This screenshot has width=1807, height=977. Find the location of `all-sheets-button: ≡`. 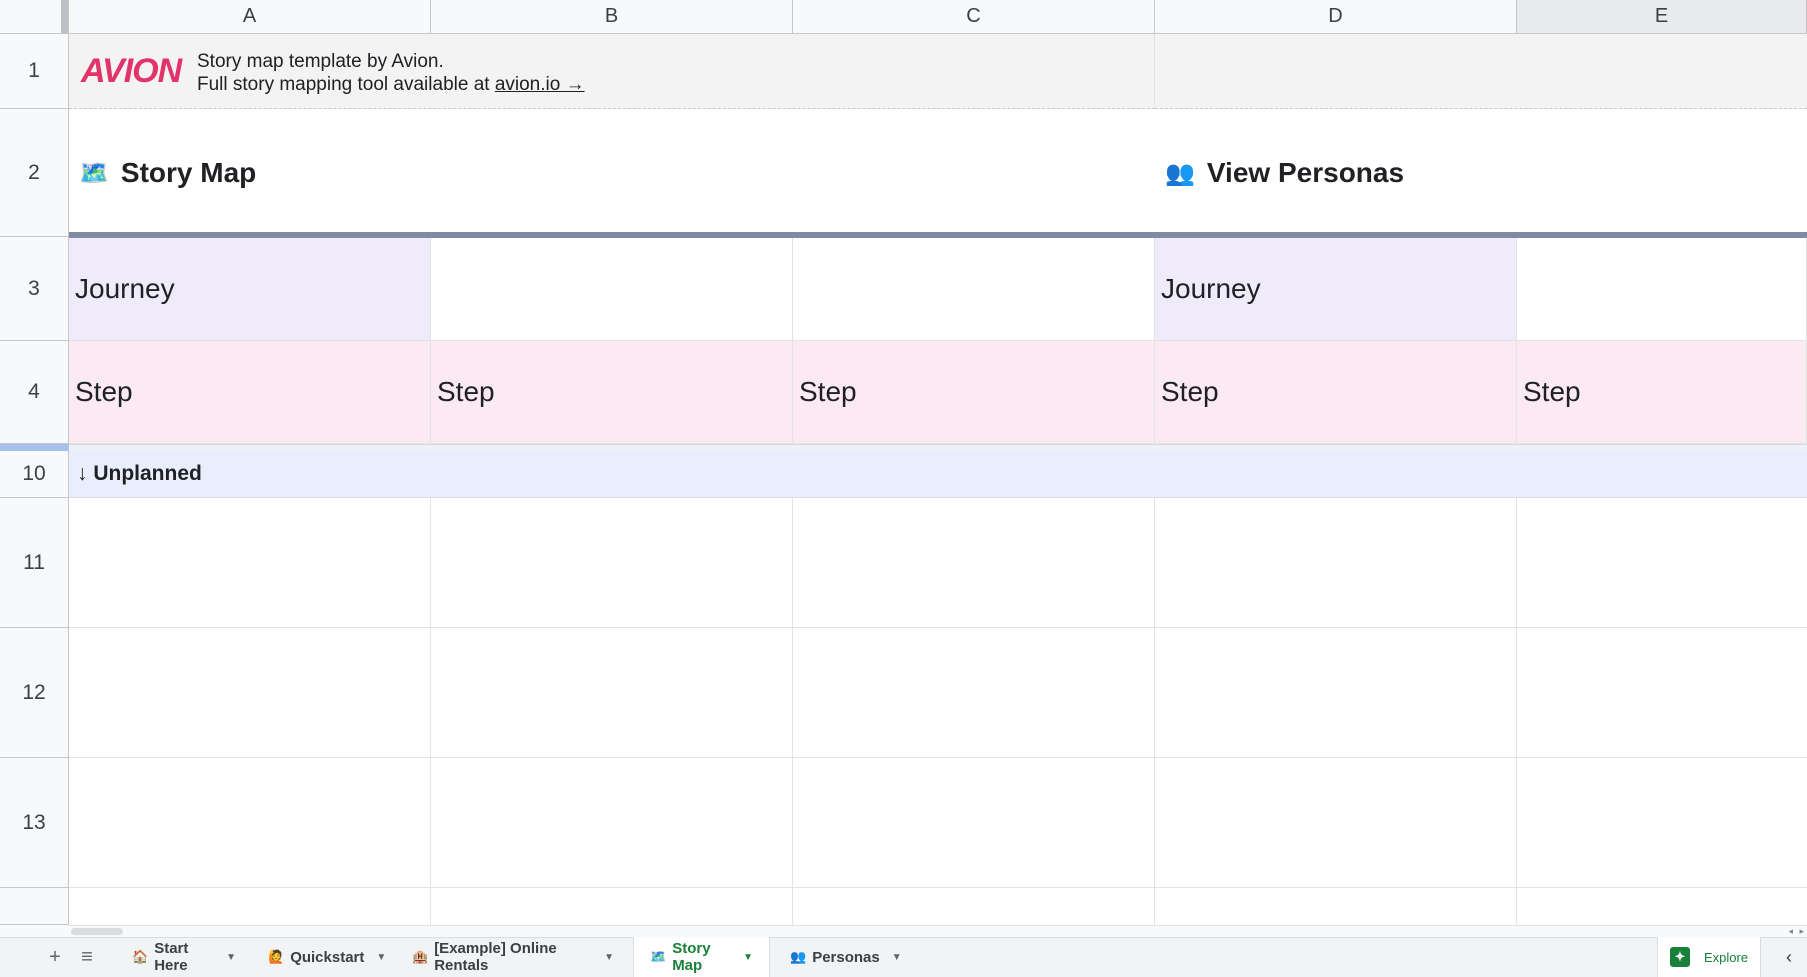

all-sheets-button: ≡ is located at coordinates (87, 957).